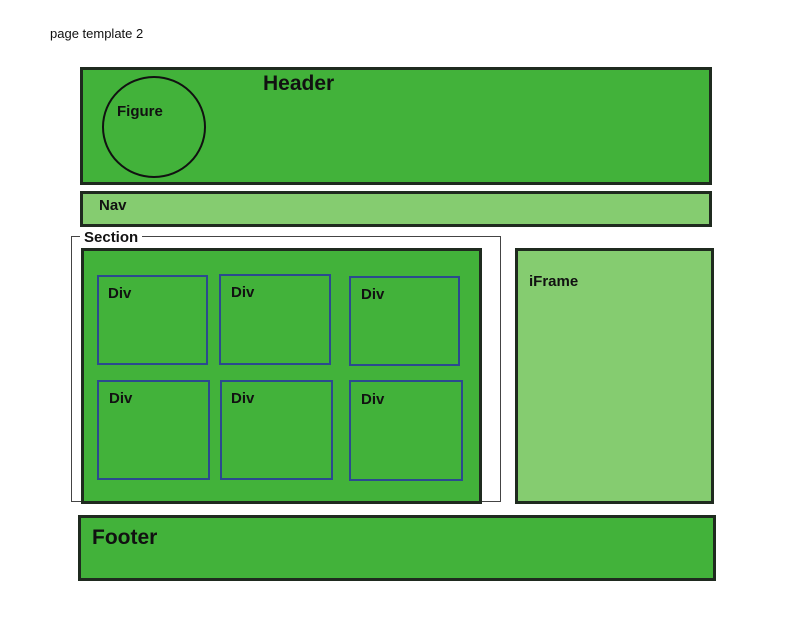 This screenshot has height=618, width=800. Describe the element at coordinates (125, 537) in the screenshot. I see `footer-label: Footer` at that location.